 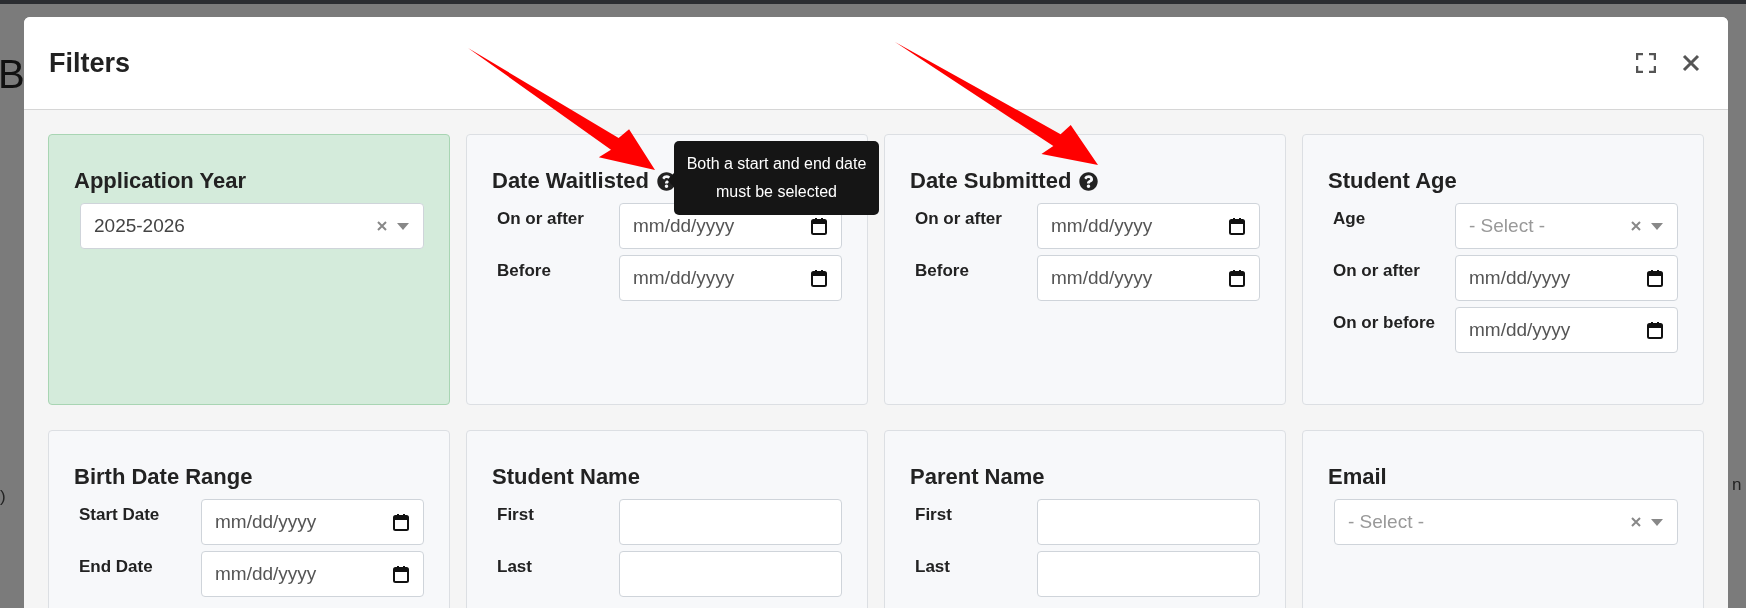 I want to click on tooltip: Both a start and end date must be selected, so click(x=776, y=178).